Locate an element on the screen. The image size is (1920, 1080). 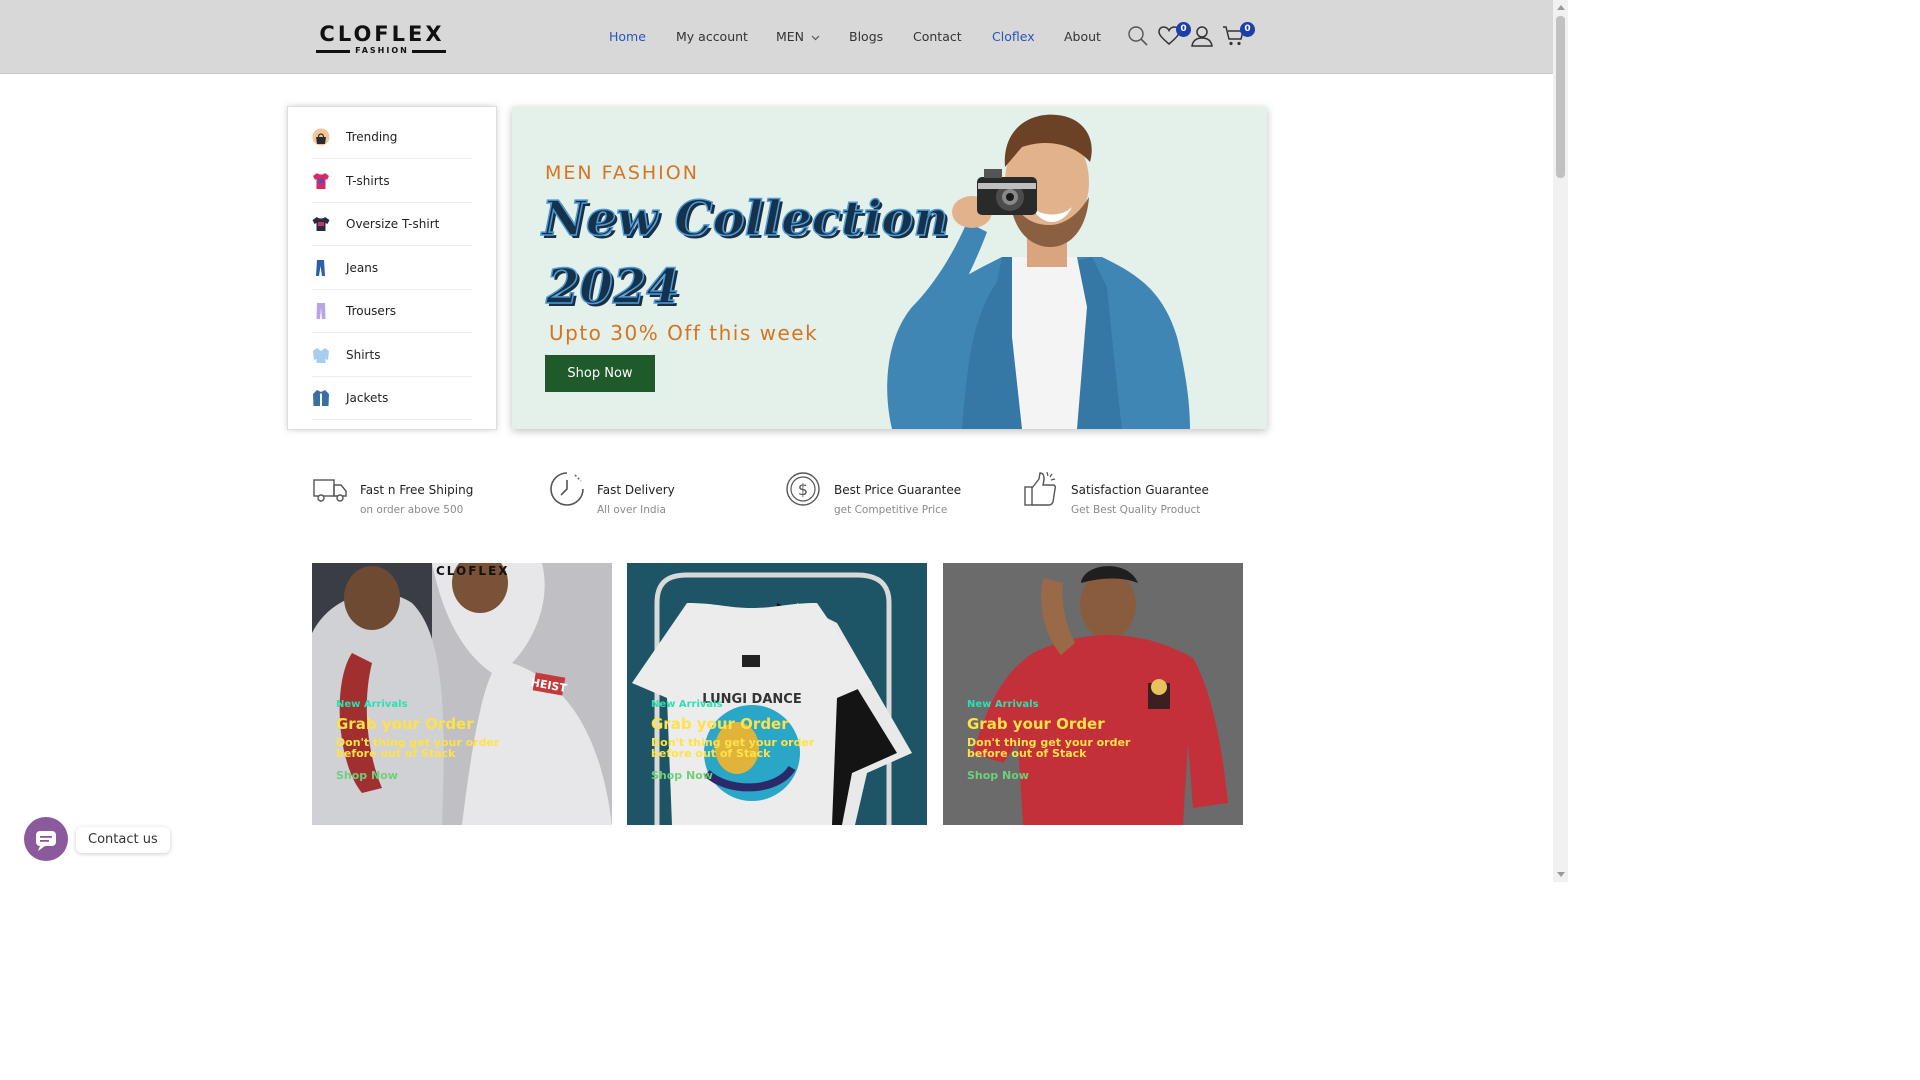
feature-title: Fast n Free Shiping is located at coordinates (417, 490).